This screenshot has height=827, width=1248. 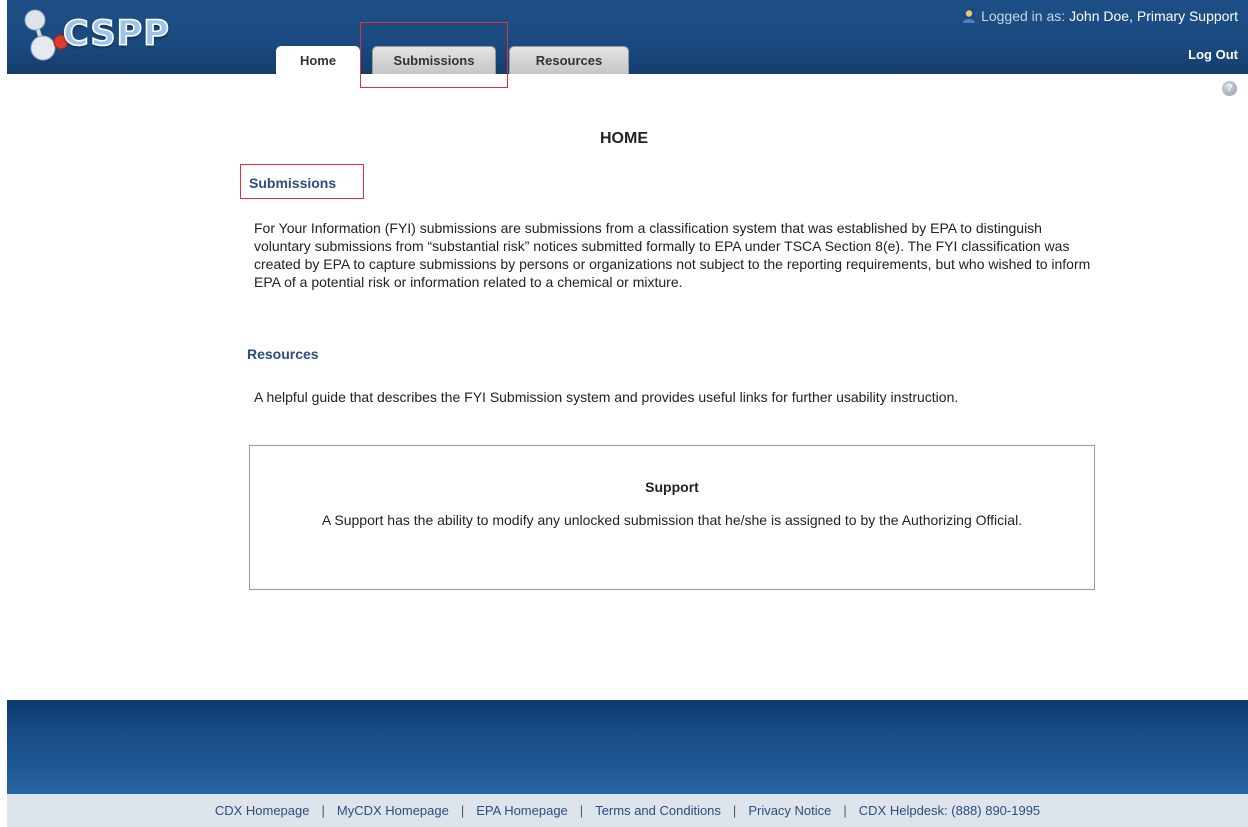 I want to click on footer-link-cdx-homepage: CDX Homepage, so click(x=262, y=810).